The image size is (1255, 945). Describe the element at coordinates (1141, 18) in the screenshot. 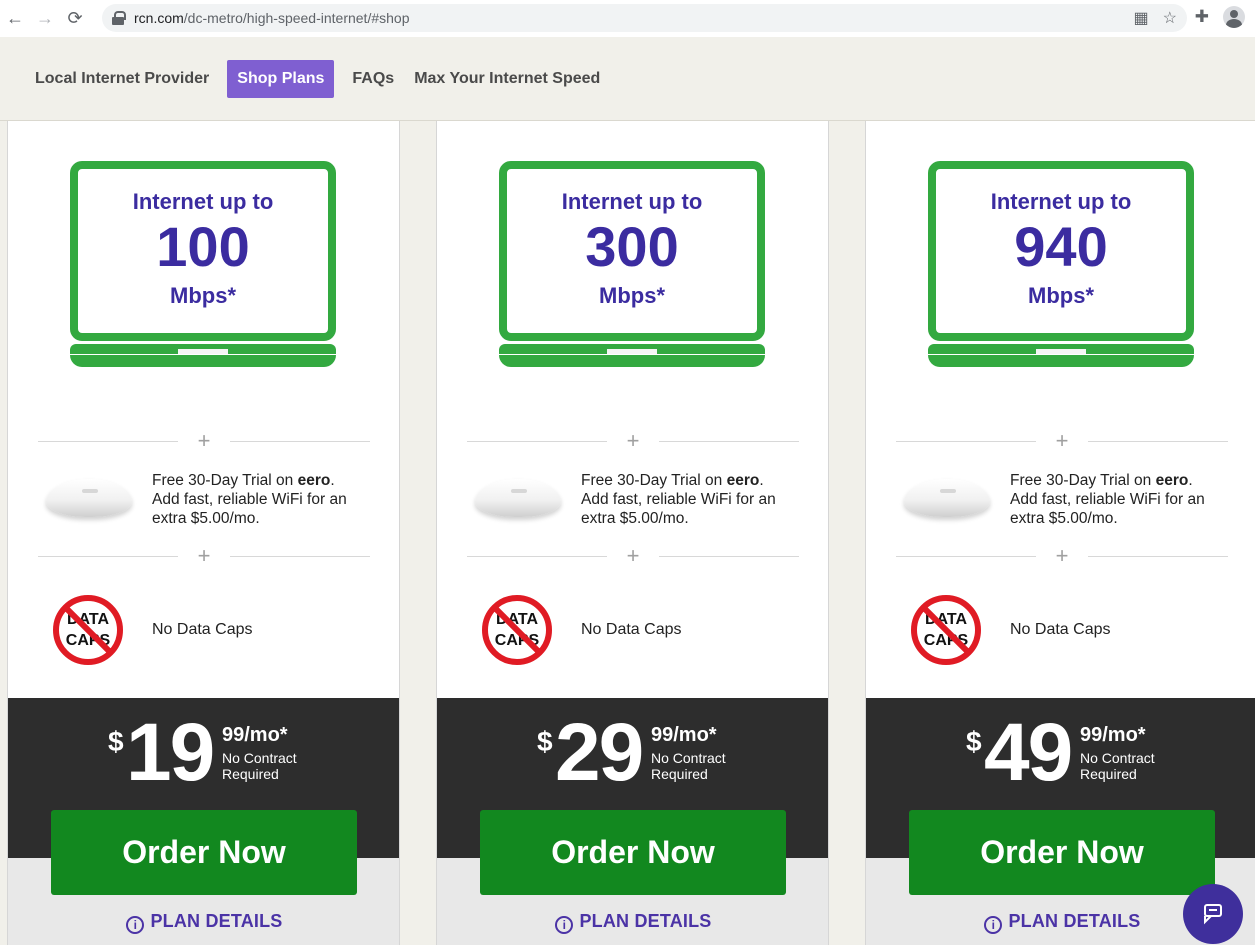

I see `qr-code-icon: ▦` at that location.